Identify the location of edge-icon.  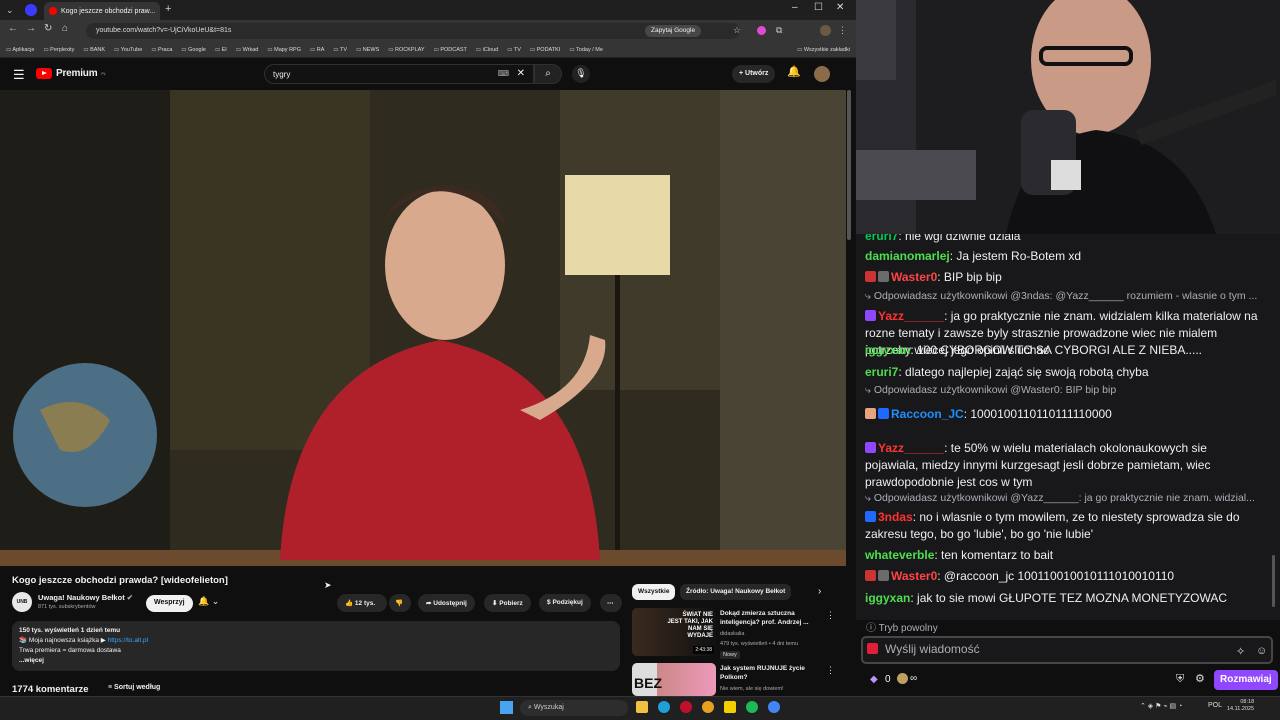
(664, 707).